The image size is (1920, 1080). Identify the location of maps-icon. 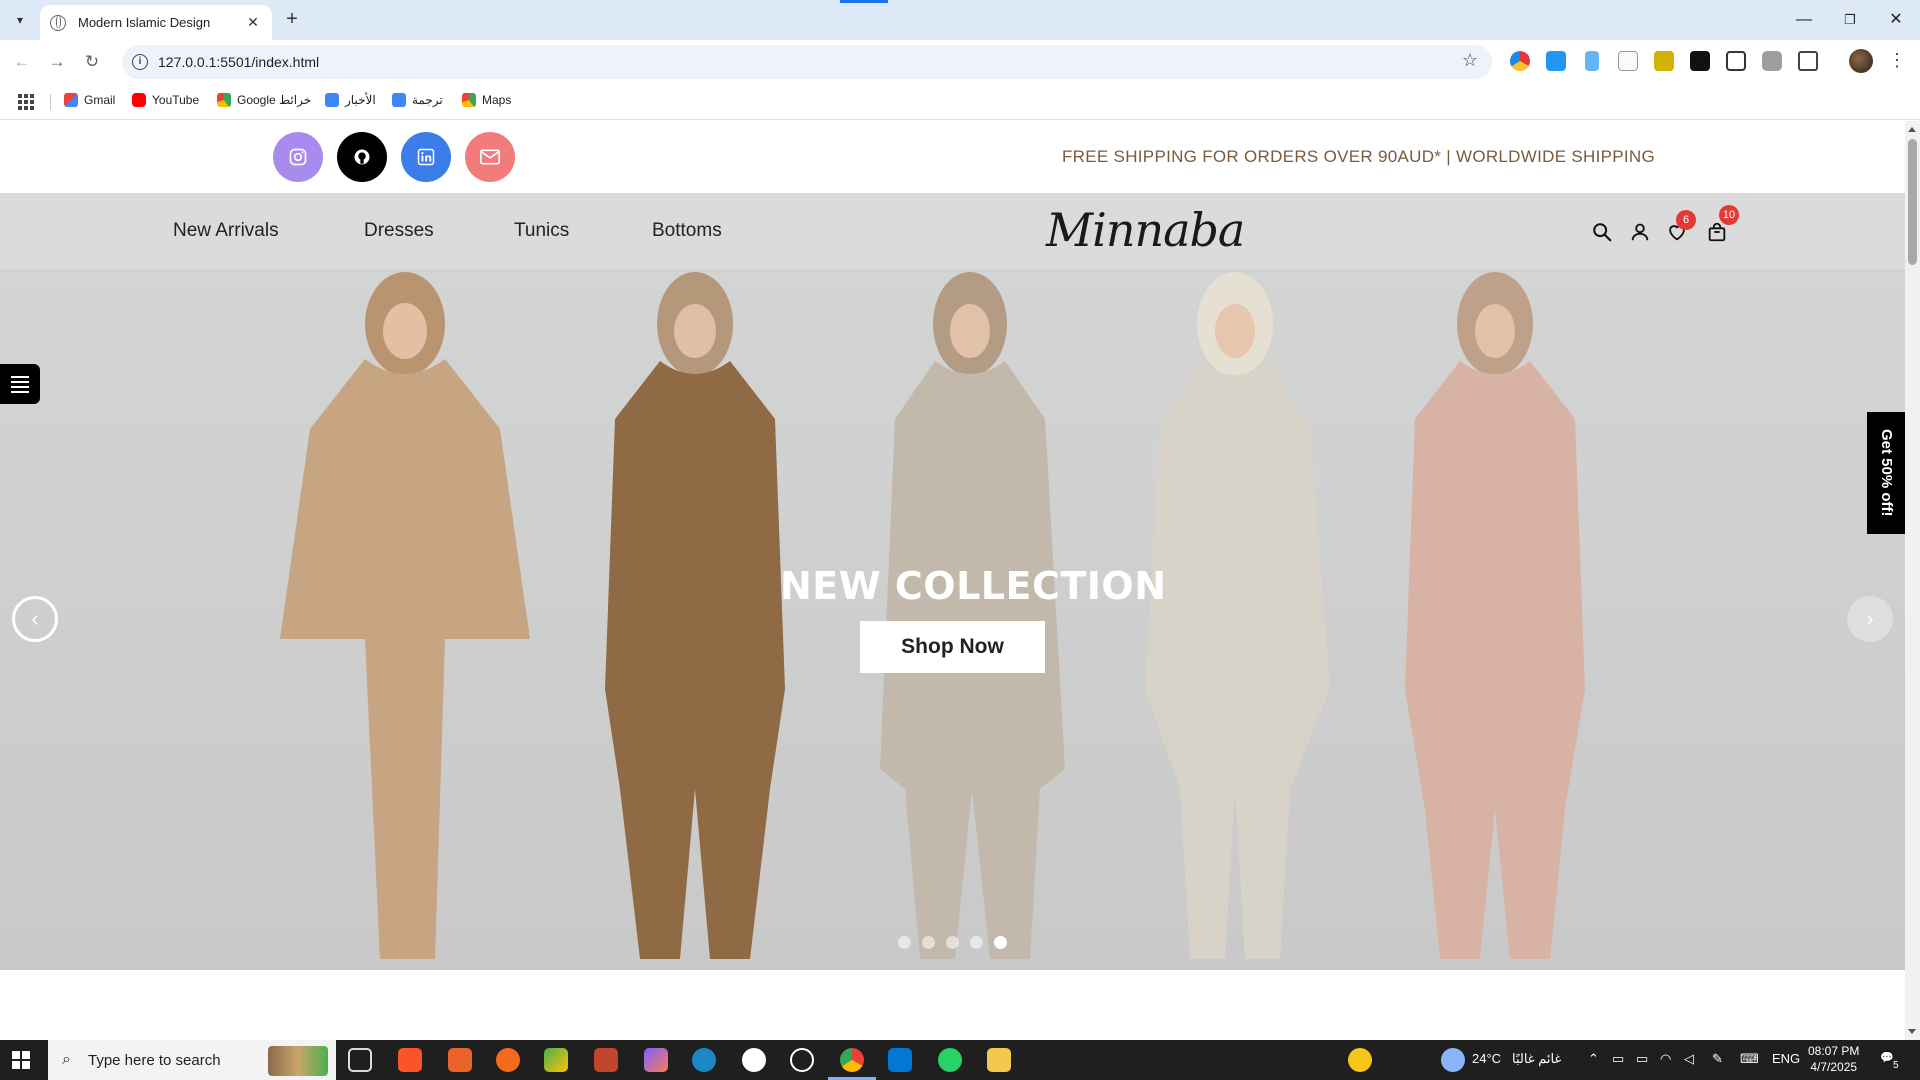
(224, 100).